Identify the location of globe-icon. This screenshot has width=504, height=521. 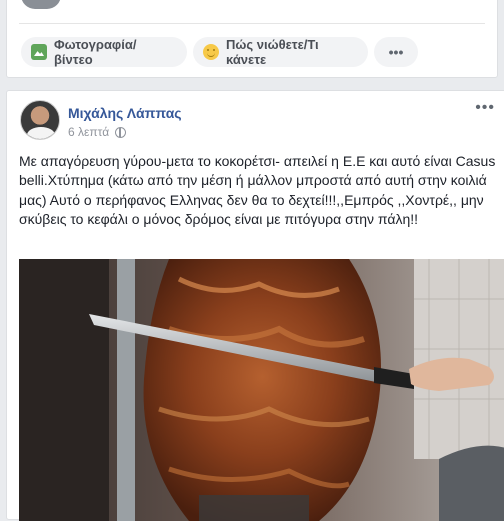
(121, 132).